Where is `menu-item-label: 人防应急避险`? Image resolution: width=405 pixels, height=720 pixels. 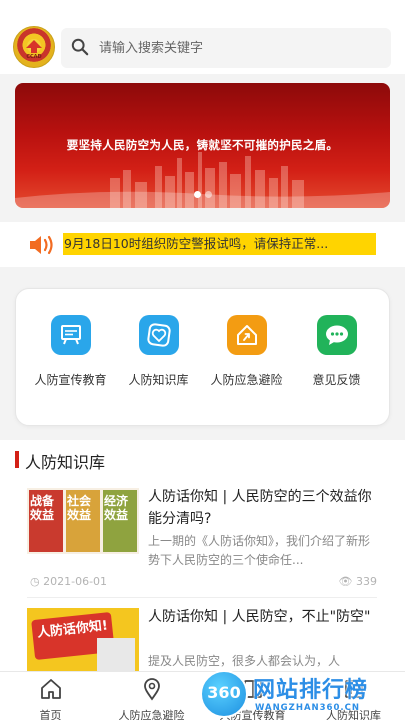
menu-item-label: 人防应急避险 is located at coordinates (246, 380).